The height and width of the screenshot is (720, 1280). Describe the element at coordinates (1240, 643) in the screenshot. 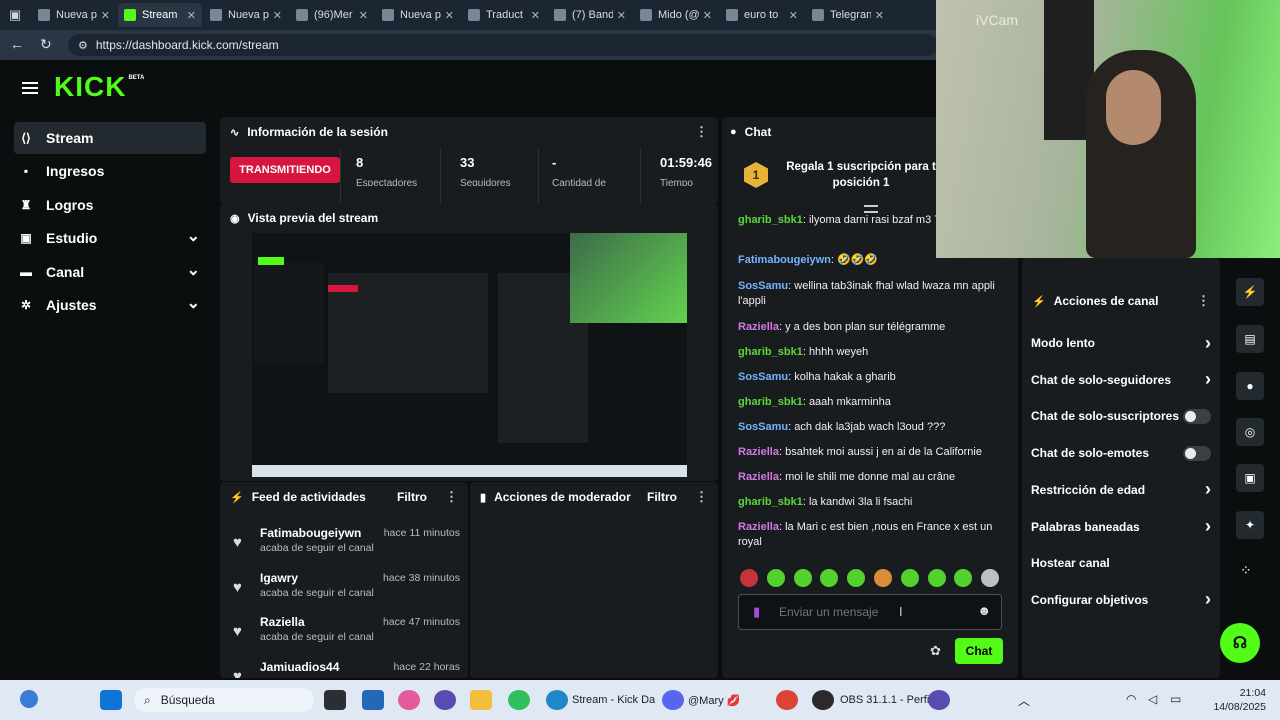

I see `support-chat-icon: ☊` at that location.